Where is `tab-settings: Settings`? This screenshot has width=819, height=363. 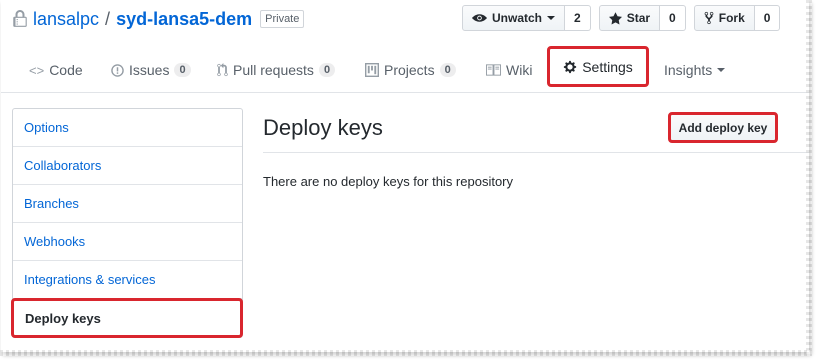
tab-settings: Settings is located at coordinates (598, 66).